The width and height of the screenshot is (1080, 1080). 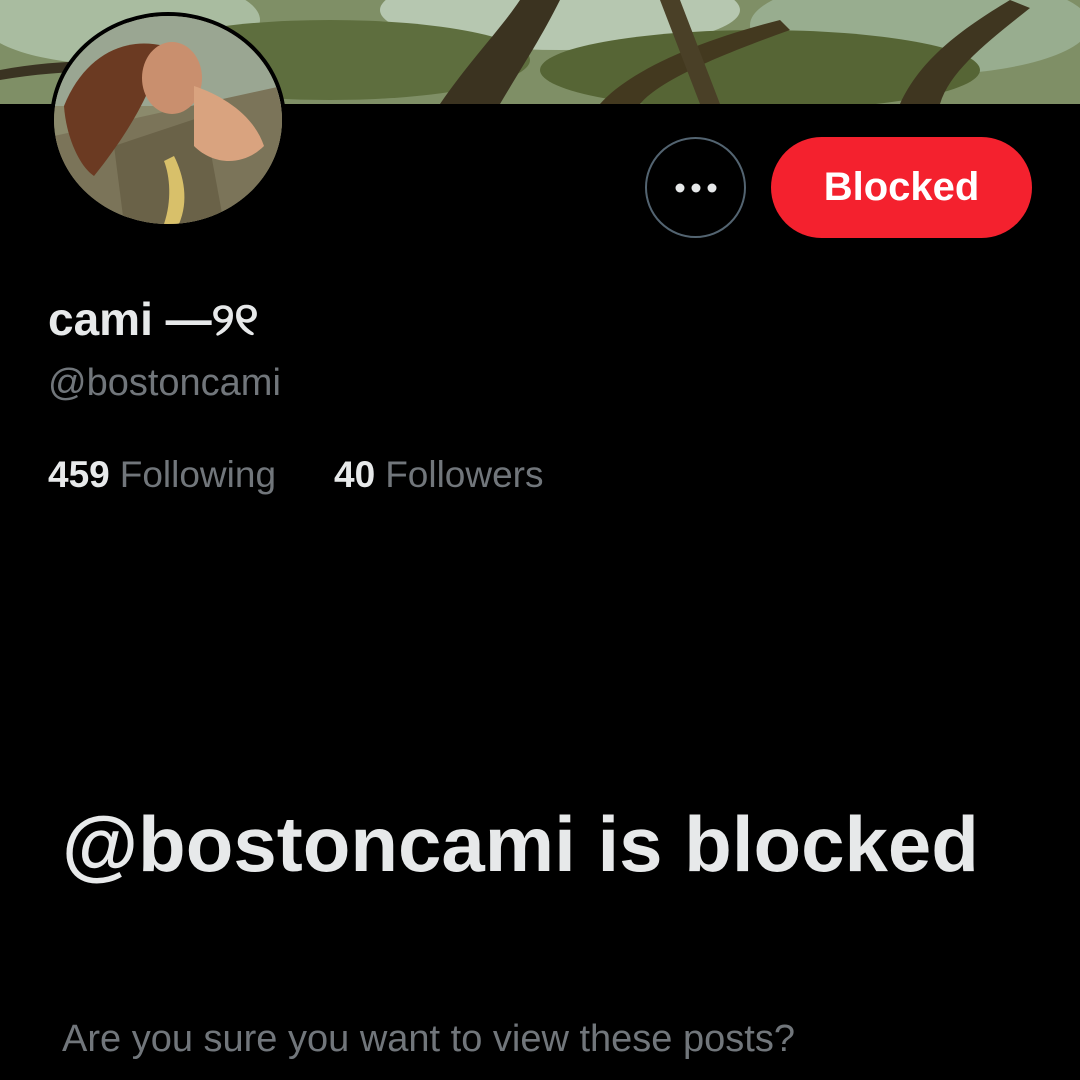 What do you see at coordinates (79, 474) in the screenshot?
I see `following-count: 459` at bounding box center [79, 474].